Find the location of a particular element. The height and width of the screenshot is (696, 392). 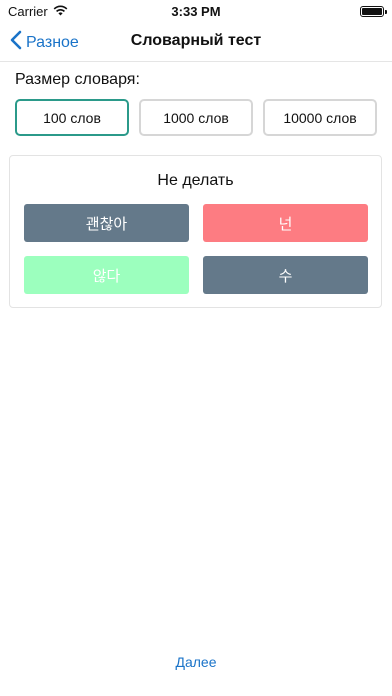

dictionary-size-label: Размер словаря: is located at coordinates (77, 79).